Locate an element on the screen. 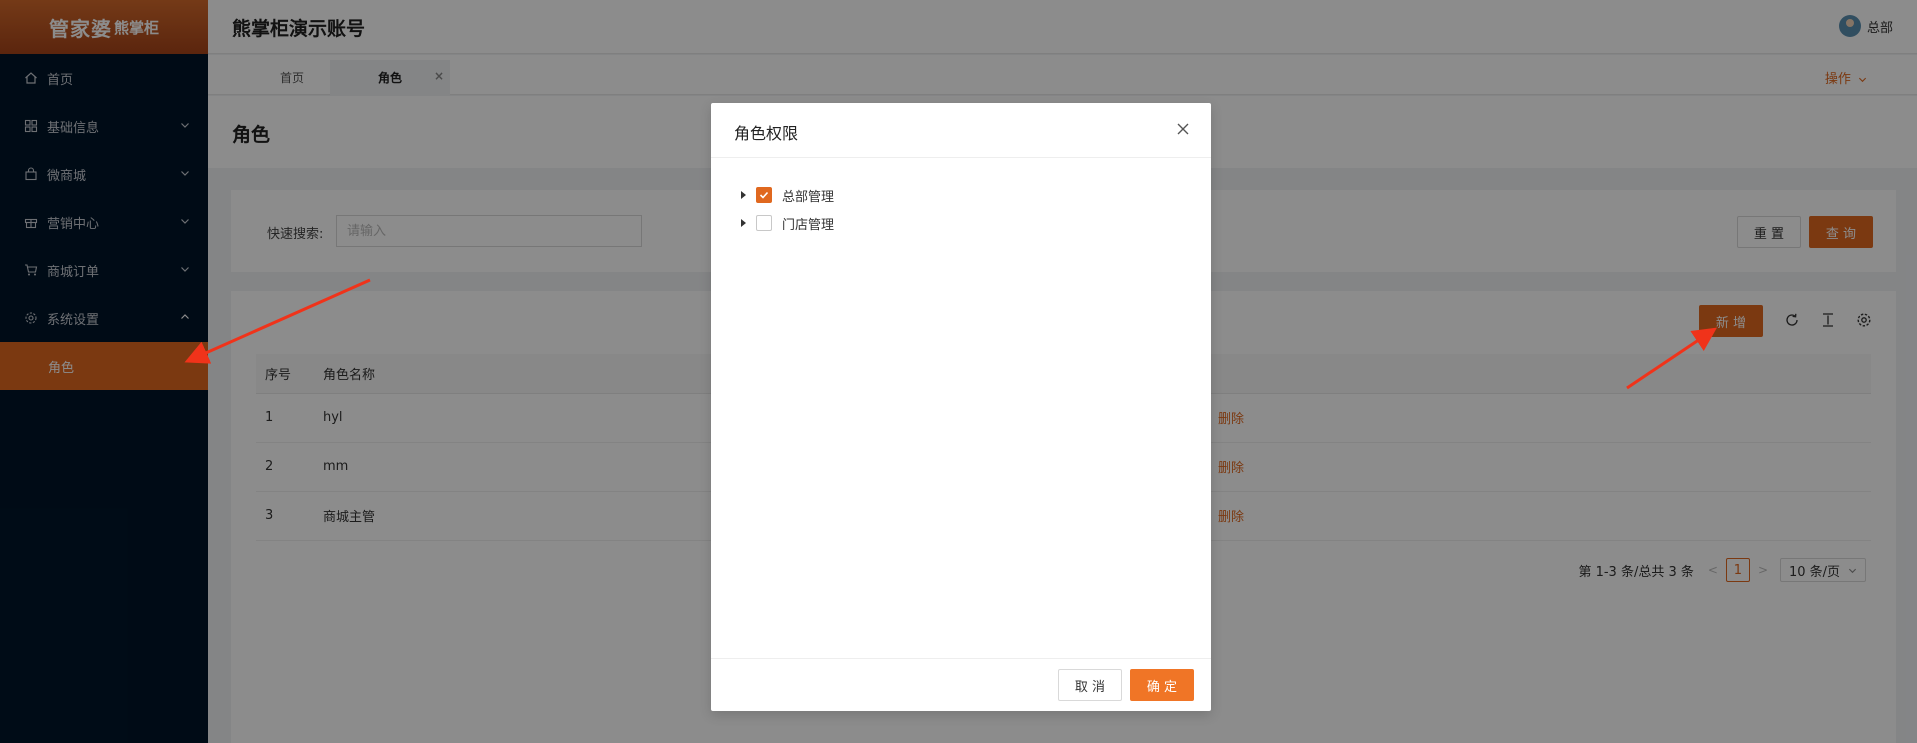 The width and height of the screenshot is (1917, 743). annotation-arrow-sidebar is located at coordinates (277, 321).